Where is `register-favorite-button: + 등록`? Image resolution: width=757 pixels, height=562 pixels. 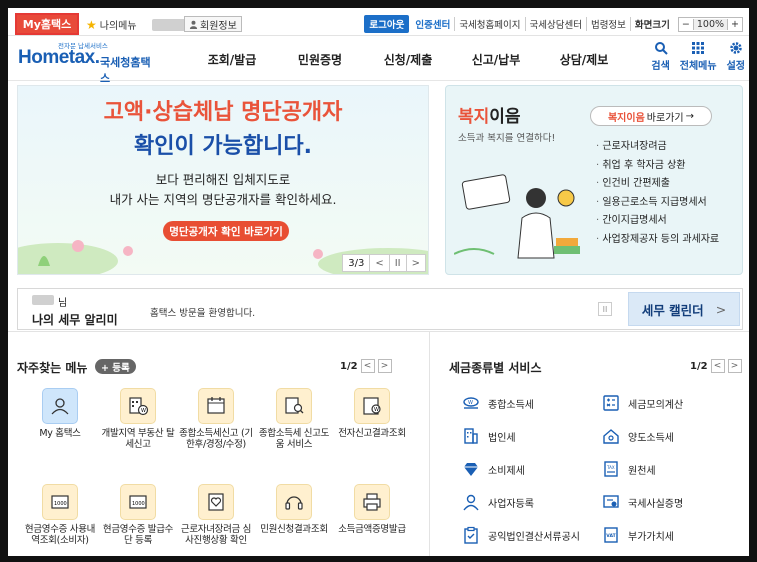 register-favorite-button: + 등록 is located at coordinates (115, 366).